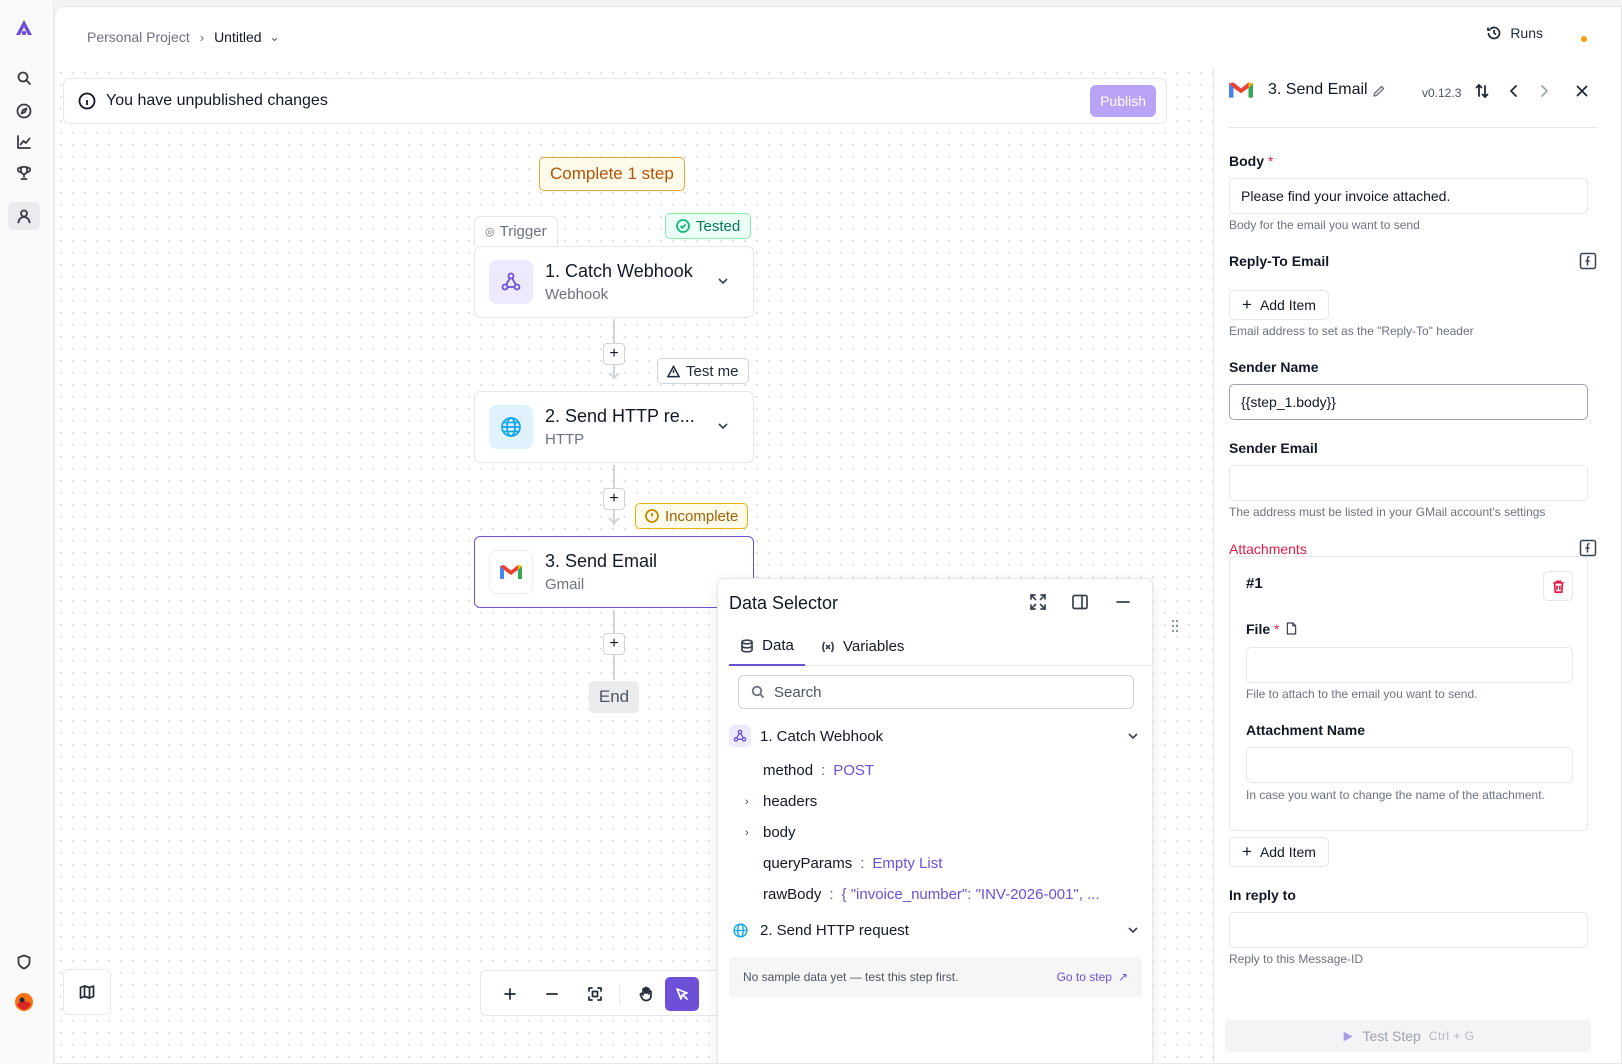 Image resolution: width=1622 pixels, height=1064 pixels. I want to click on file-label-text: File, so click(1258, 629).